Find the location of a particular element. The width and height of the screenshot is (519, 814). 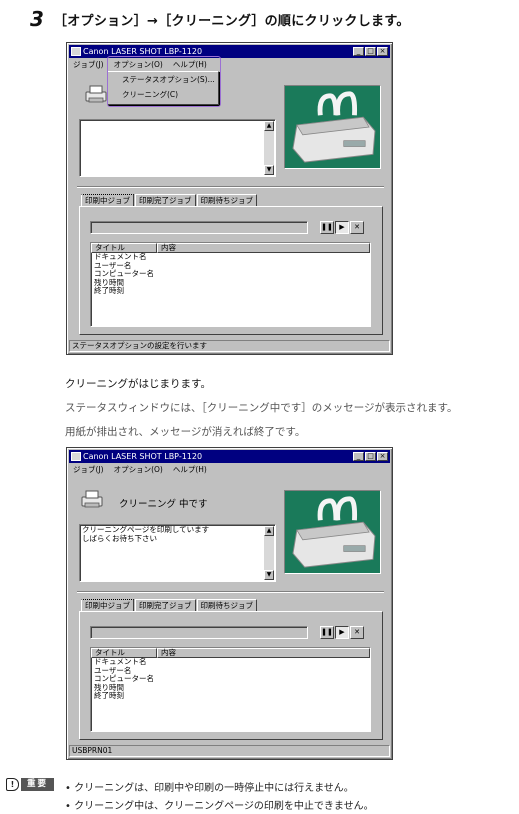

message-line: しばらくお待ち下さい is located at coordinates (119, 538).